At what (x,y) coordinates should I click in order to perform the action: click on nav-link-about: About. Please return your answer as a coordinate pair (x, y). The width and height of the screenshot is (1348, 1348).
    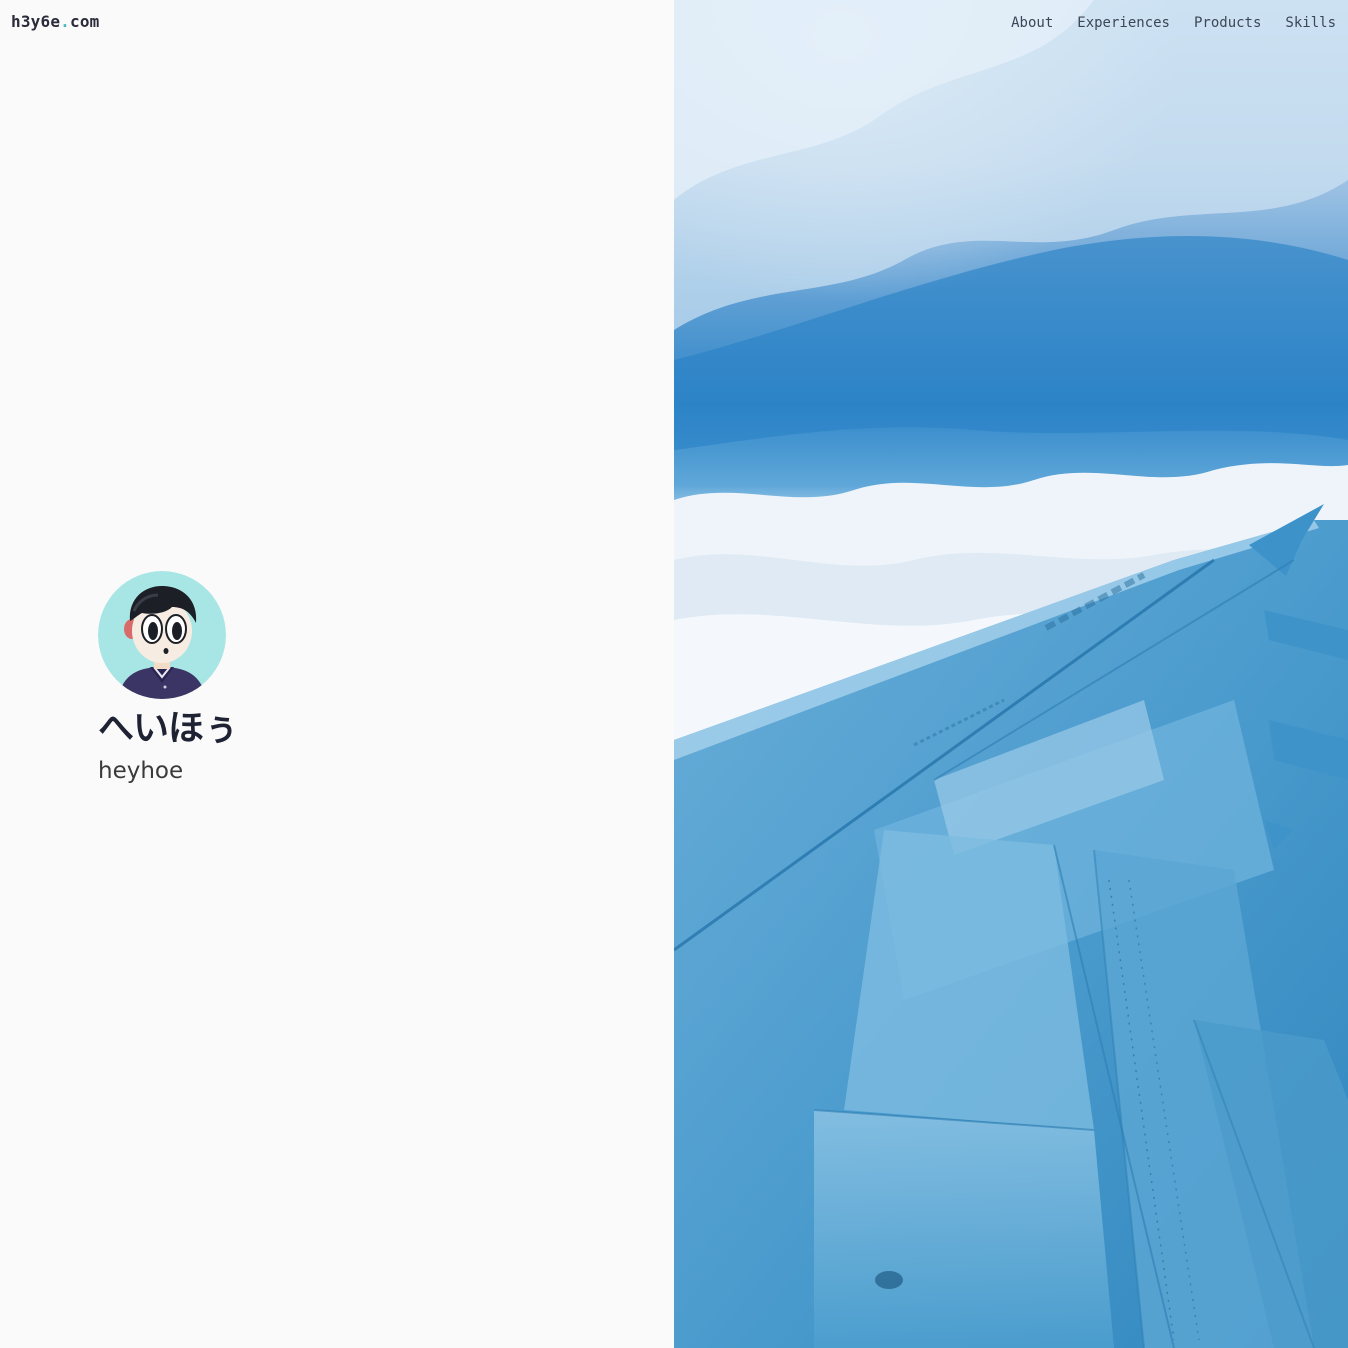
    Looking at the image, I should click on (1032, 23).